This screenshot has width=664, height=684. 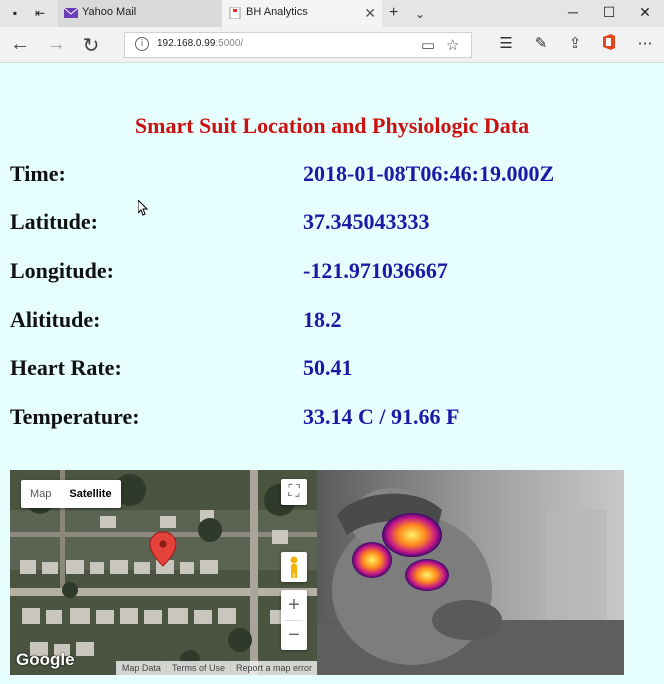 I want to click on site-info-icon: i, so click(x=142, y=44).